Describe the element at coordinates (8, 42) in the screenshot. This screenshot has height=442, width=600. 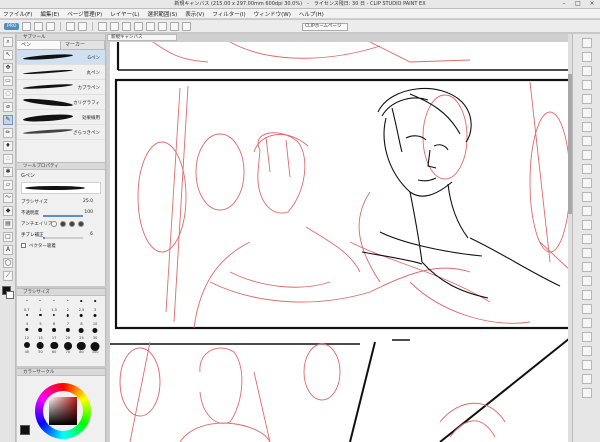
I see `zoom-tool-icon: ⌕` at that location.